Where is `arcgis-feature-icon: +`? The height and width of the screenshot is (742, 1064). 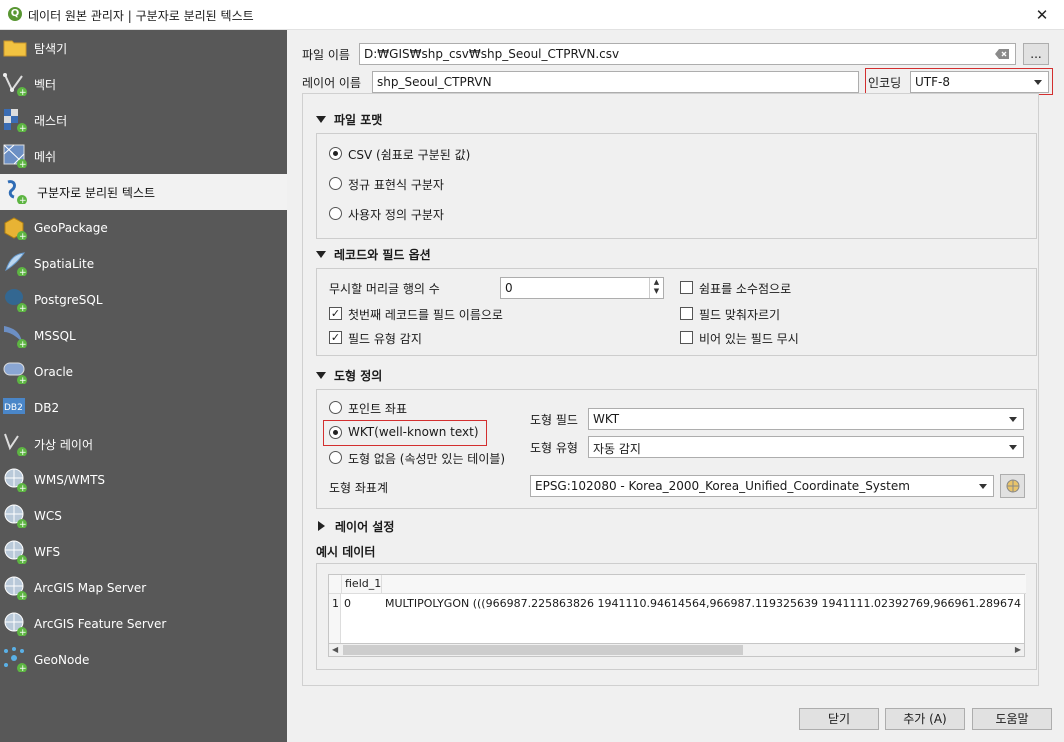
arcgis-feature-icon: + is located at coordinates (15, 624).